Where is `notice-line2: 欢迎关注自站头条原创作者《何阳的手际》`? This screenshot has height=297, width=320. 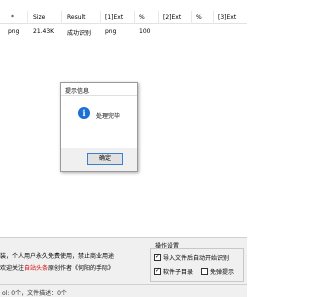 notice-line2: 欢迎关注自站头条原创作者《何阳的手际》 is located at coordinates (57, 267).